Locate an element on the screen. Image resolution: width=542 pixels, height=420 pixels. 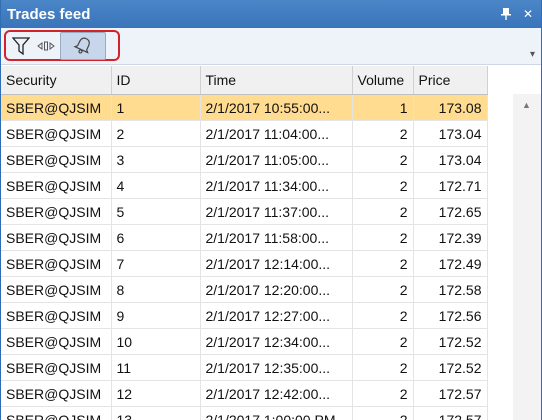
table-row: SBER@QJSIM 5 2/1/2017 11:37:00... 2 172.65 is located at coordinates (244, 211).